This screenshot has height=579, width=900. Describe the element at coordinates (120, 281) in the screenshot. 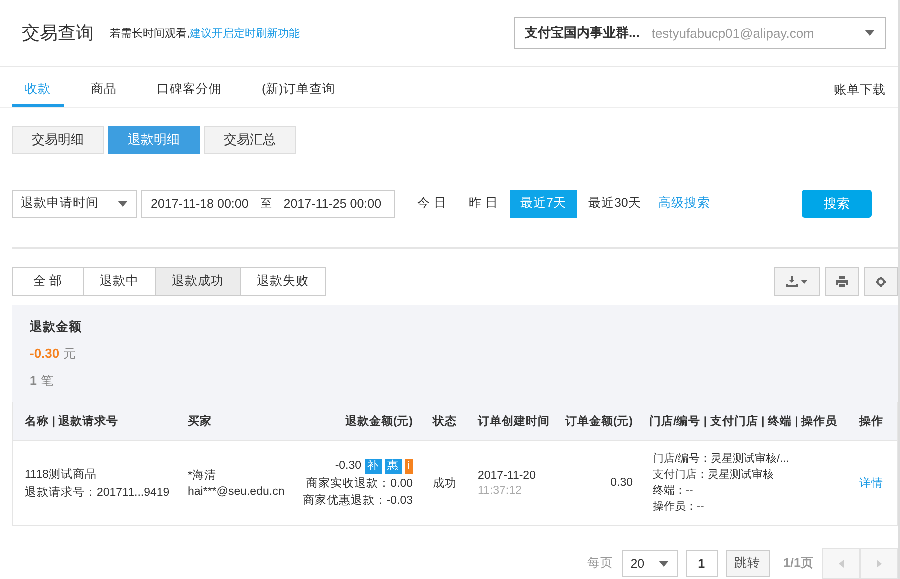

I see `status-tab: 退款中` at that location.